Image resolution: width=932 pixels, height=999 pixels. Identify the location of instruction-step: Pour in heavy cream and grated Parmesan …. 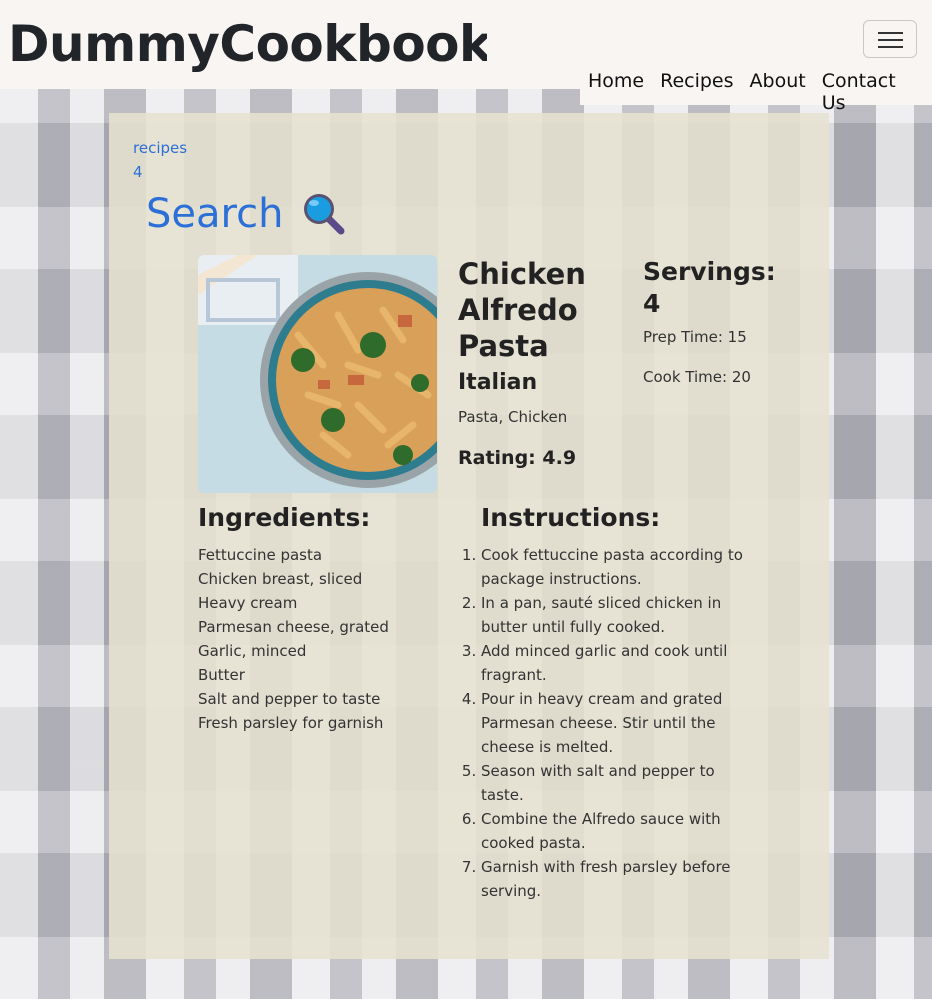
(617, 723).